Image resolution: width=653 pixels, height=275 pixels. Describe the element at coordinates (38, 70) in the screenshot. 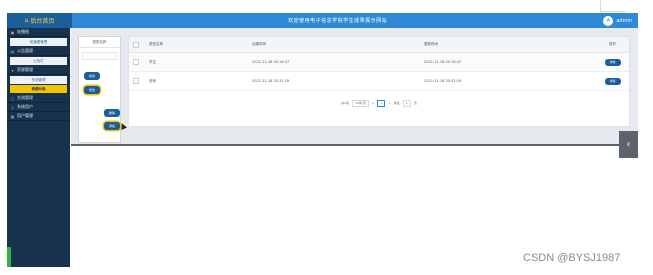

I see `sidebar-item-resources: ▾ 资源管理` at that location.